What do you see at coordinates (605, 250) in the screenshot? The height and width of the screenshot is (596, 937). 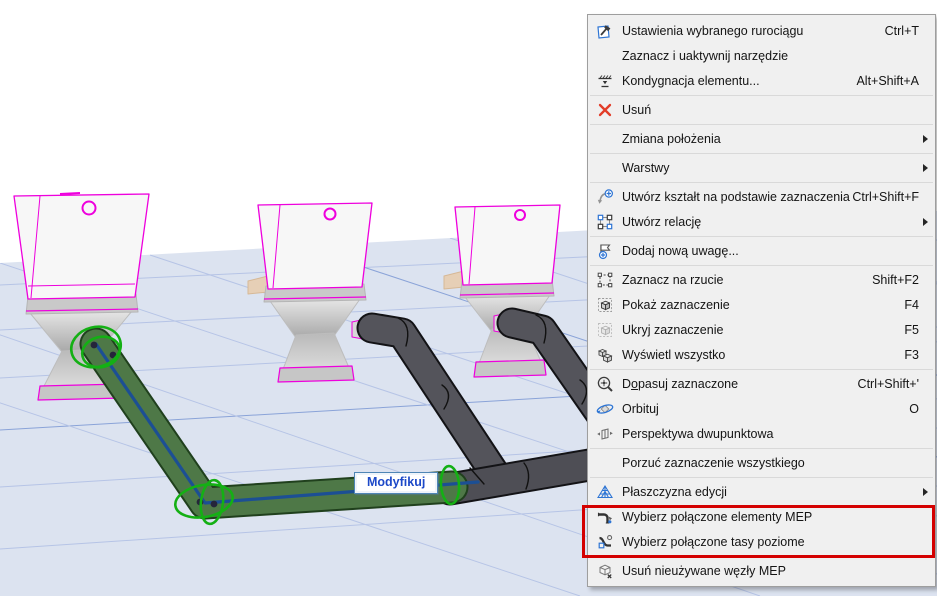 I see `add-note-icon` at bounding box center [605, 250].